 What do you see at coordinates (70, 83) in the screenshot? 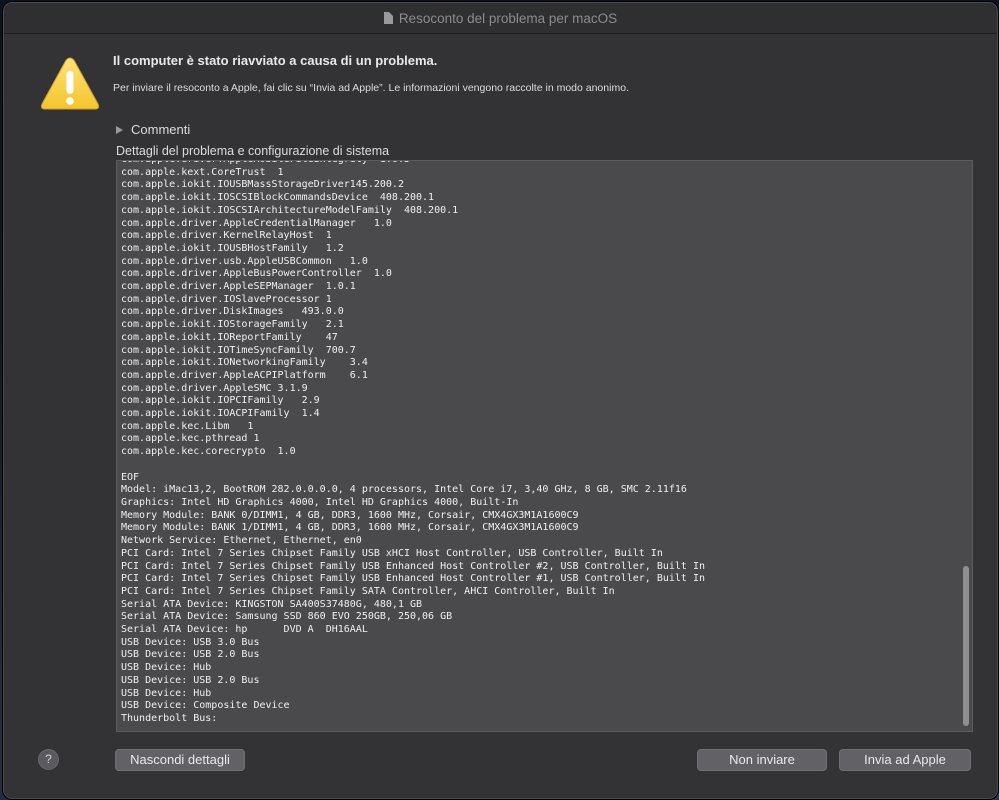
I see `warning-triangle-icon` at bounding box center [70, 83].